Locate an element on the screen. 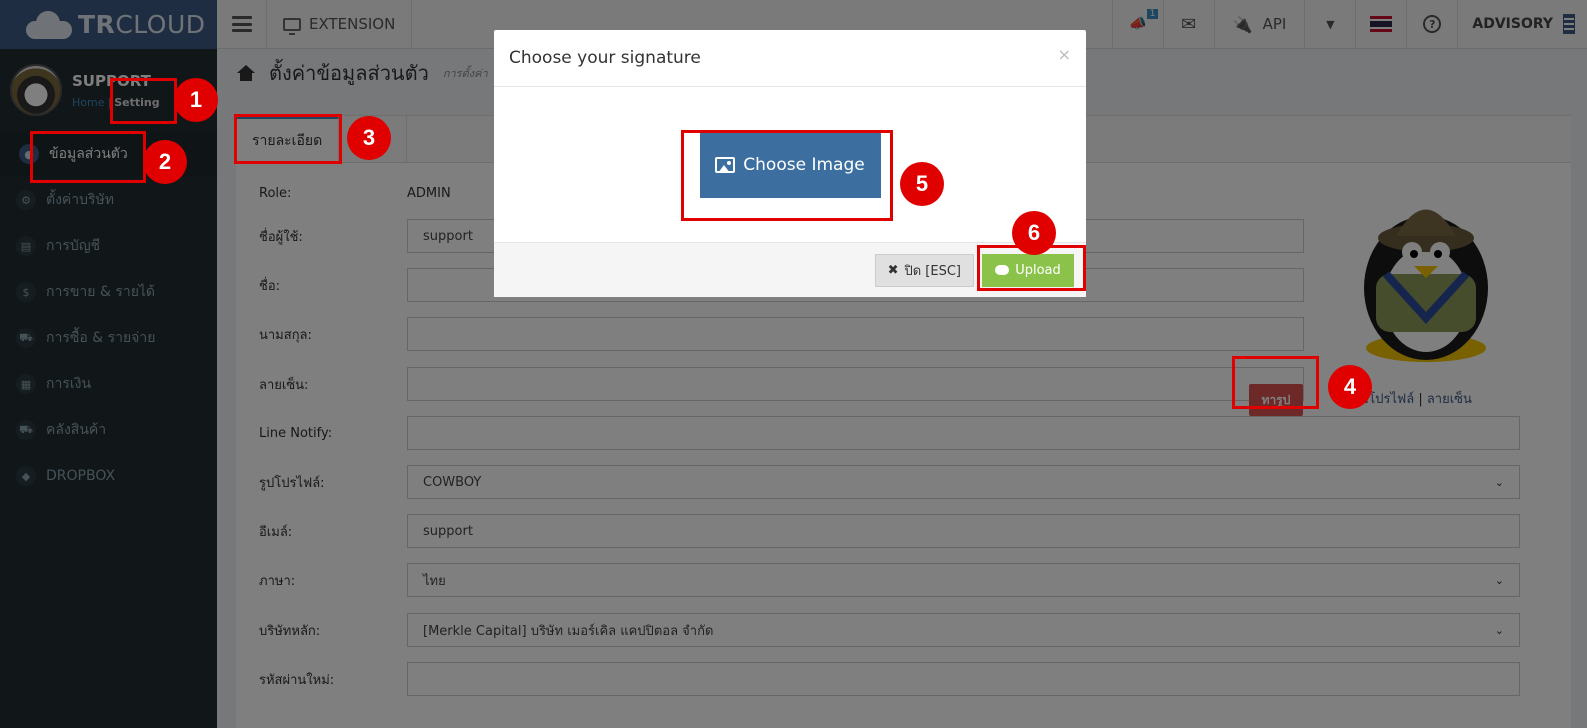  highlight-setting is located at coordinates (143, 101).